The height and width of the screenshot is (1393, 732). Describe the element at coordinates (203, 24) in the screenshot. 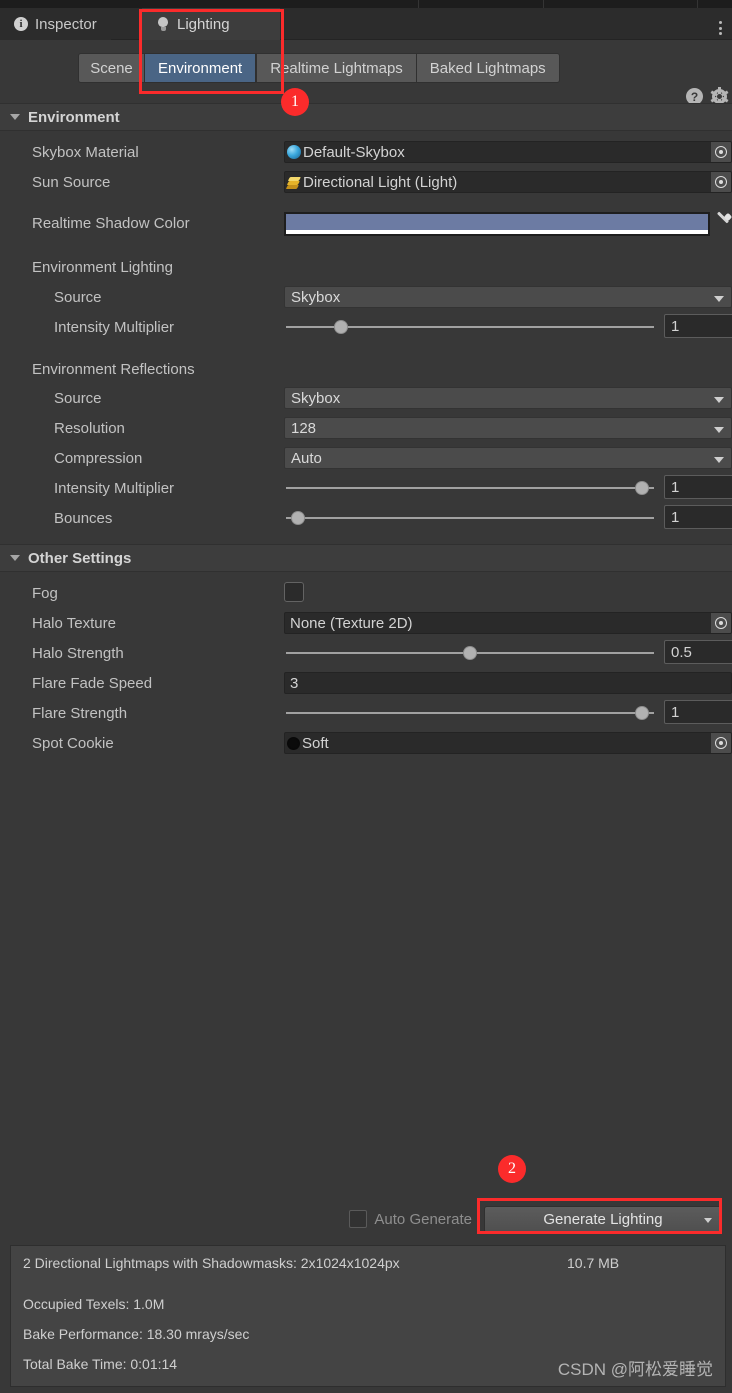

I see `tab-lighting-label: Lighting` at that location.